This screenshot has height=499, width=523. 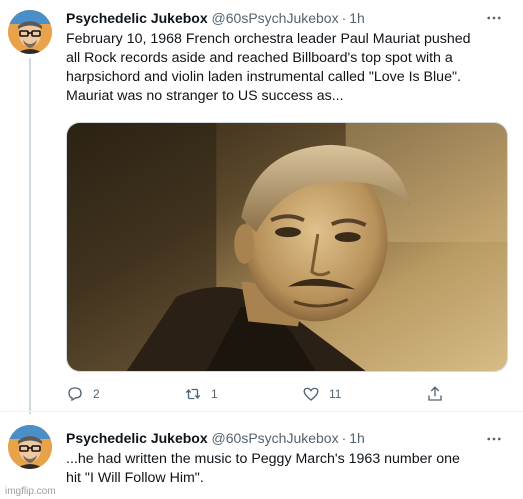 What do you see at coordinates (435, 393) in the screenshot?
I see `share-icon` at bounding box center [435, 393].